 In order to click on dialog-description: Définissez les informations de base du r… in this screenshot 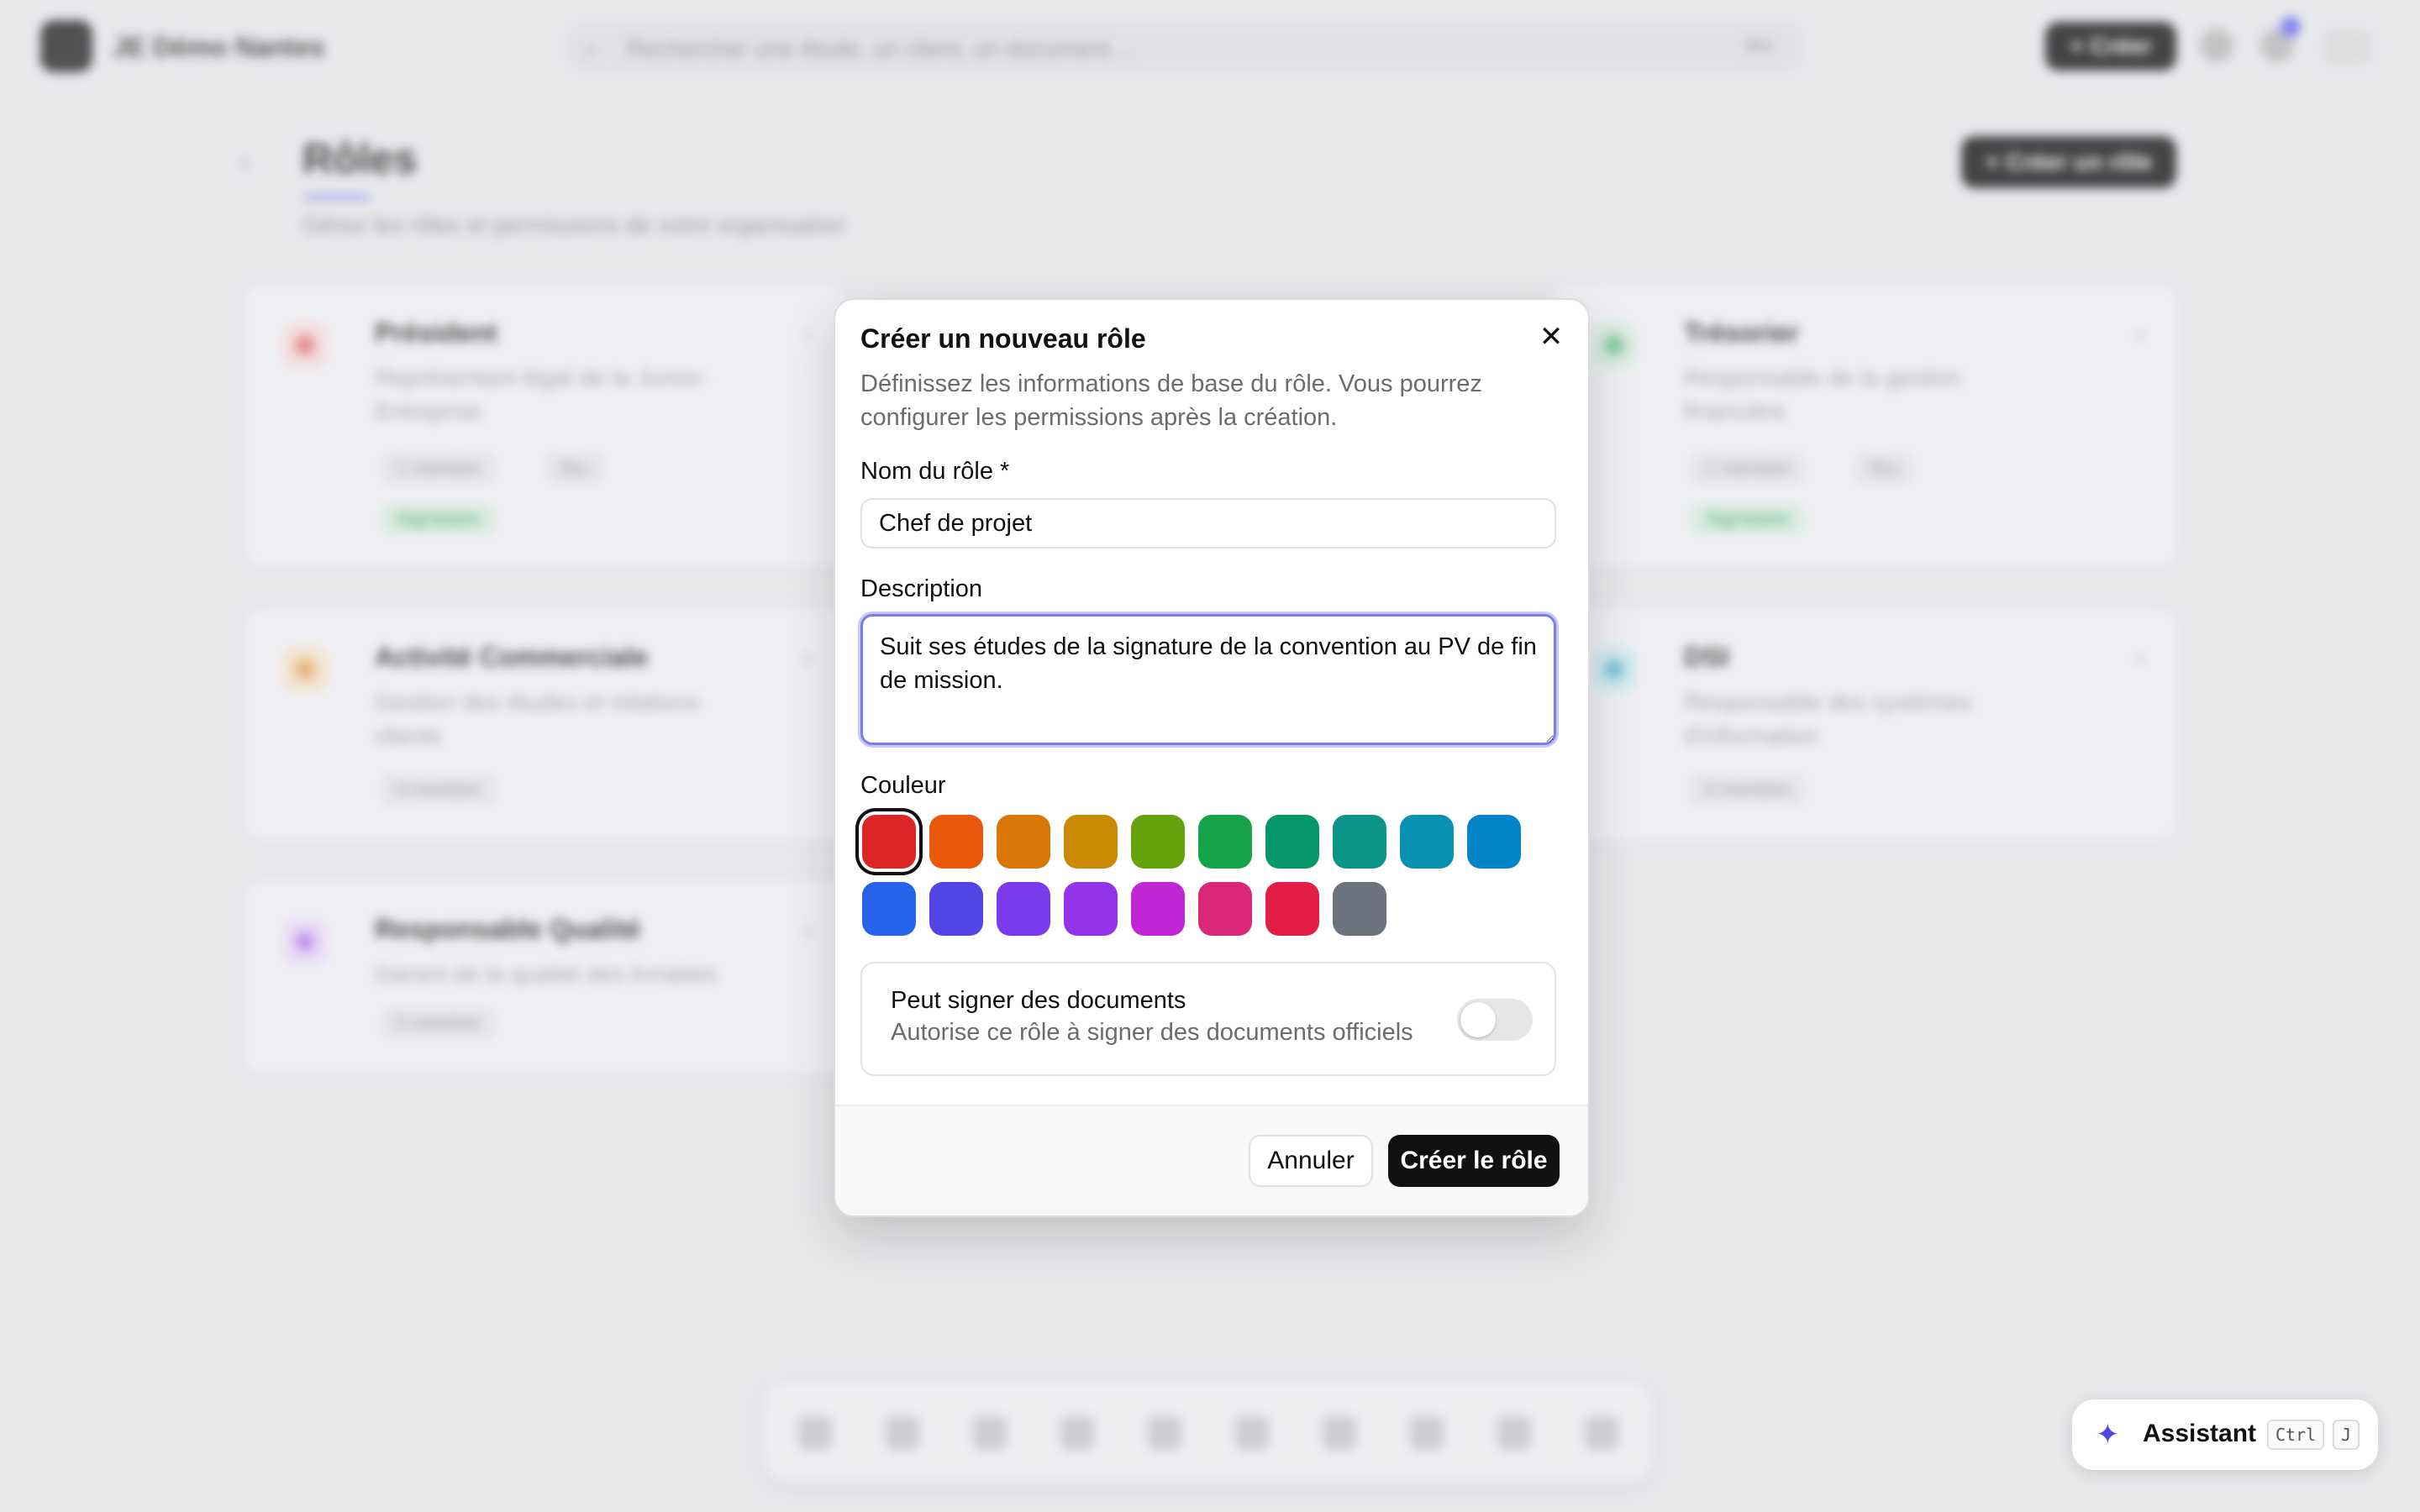, I will do `click(1171, 400)`.